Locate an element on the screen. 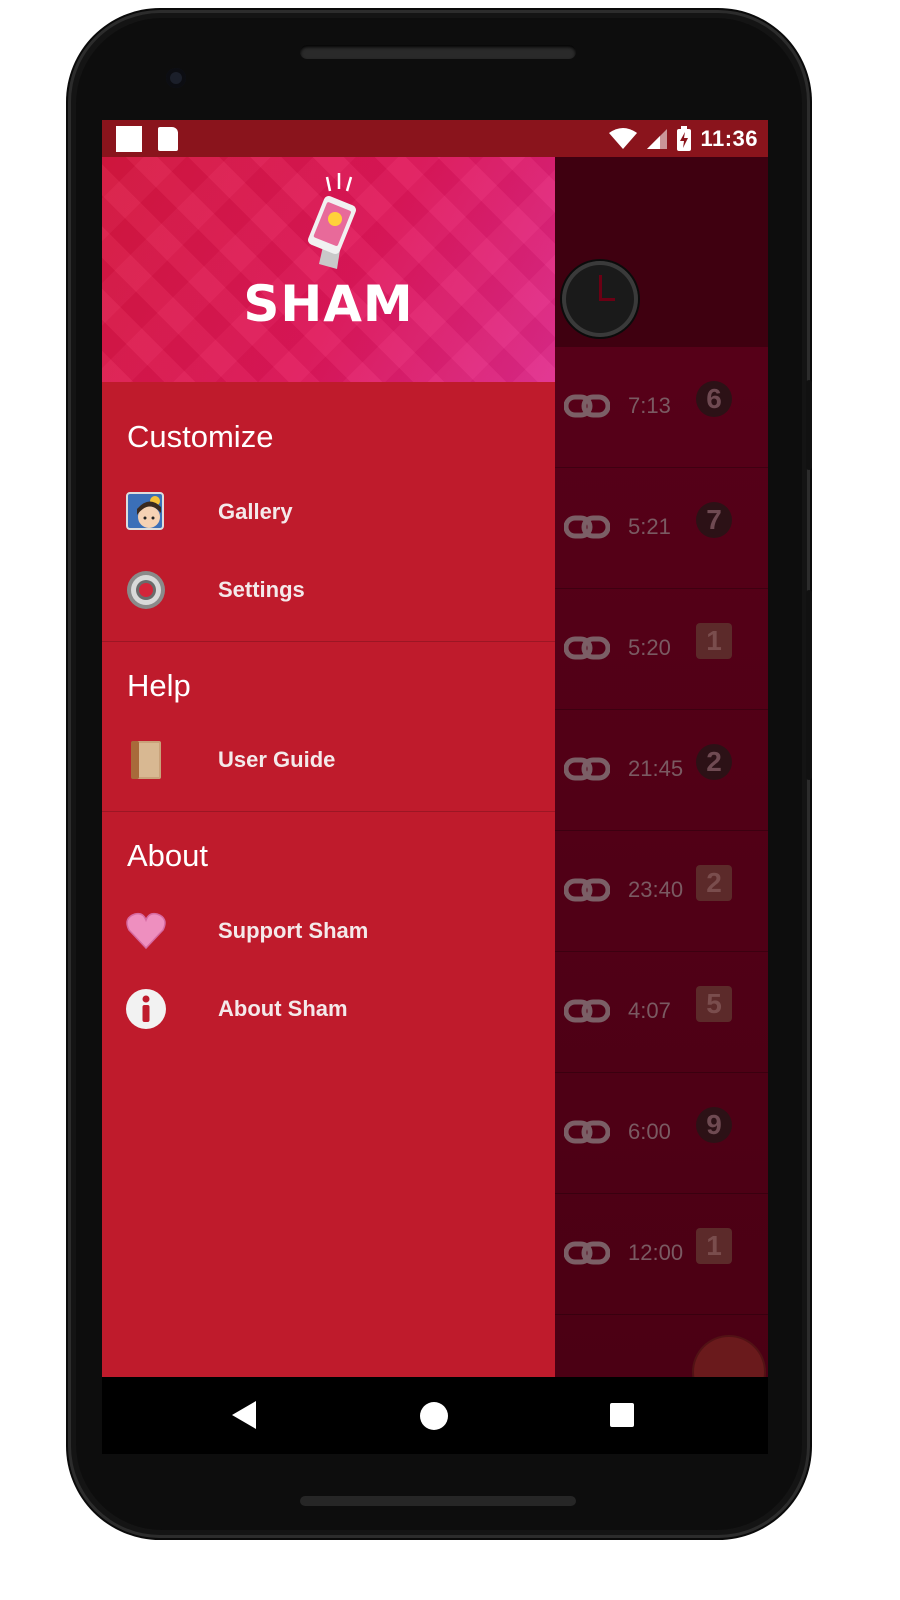 This screenshot has height=1600, width=900. cell-signal-icon is located at coordinates (657, 138).